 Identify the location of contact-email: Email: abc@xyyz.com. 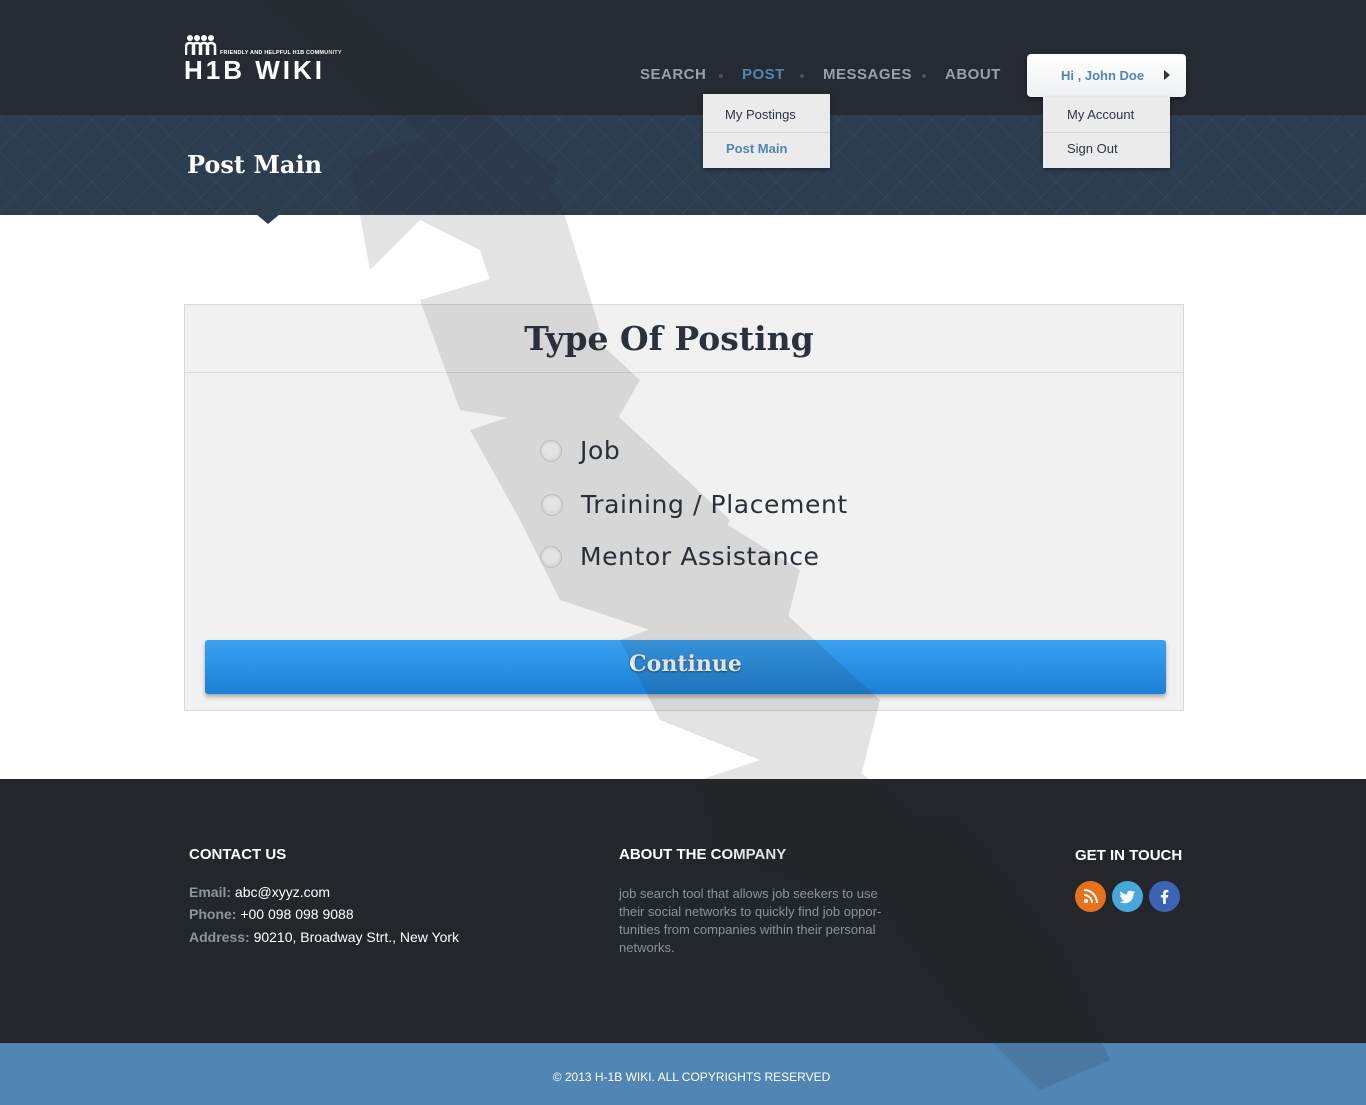
(259, 892).